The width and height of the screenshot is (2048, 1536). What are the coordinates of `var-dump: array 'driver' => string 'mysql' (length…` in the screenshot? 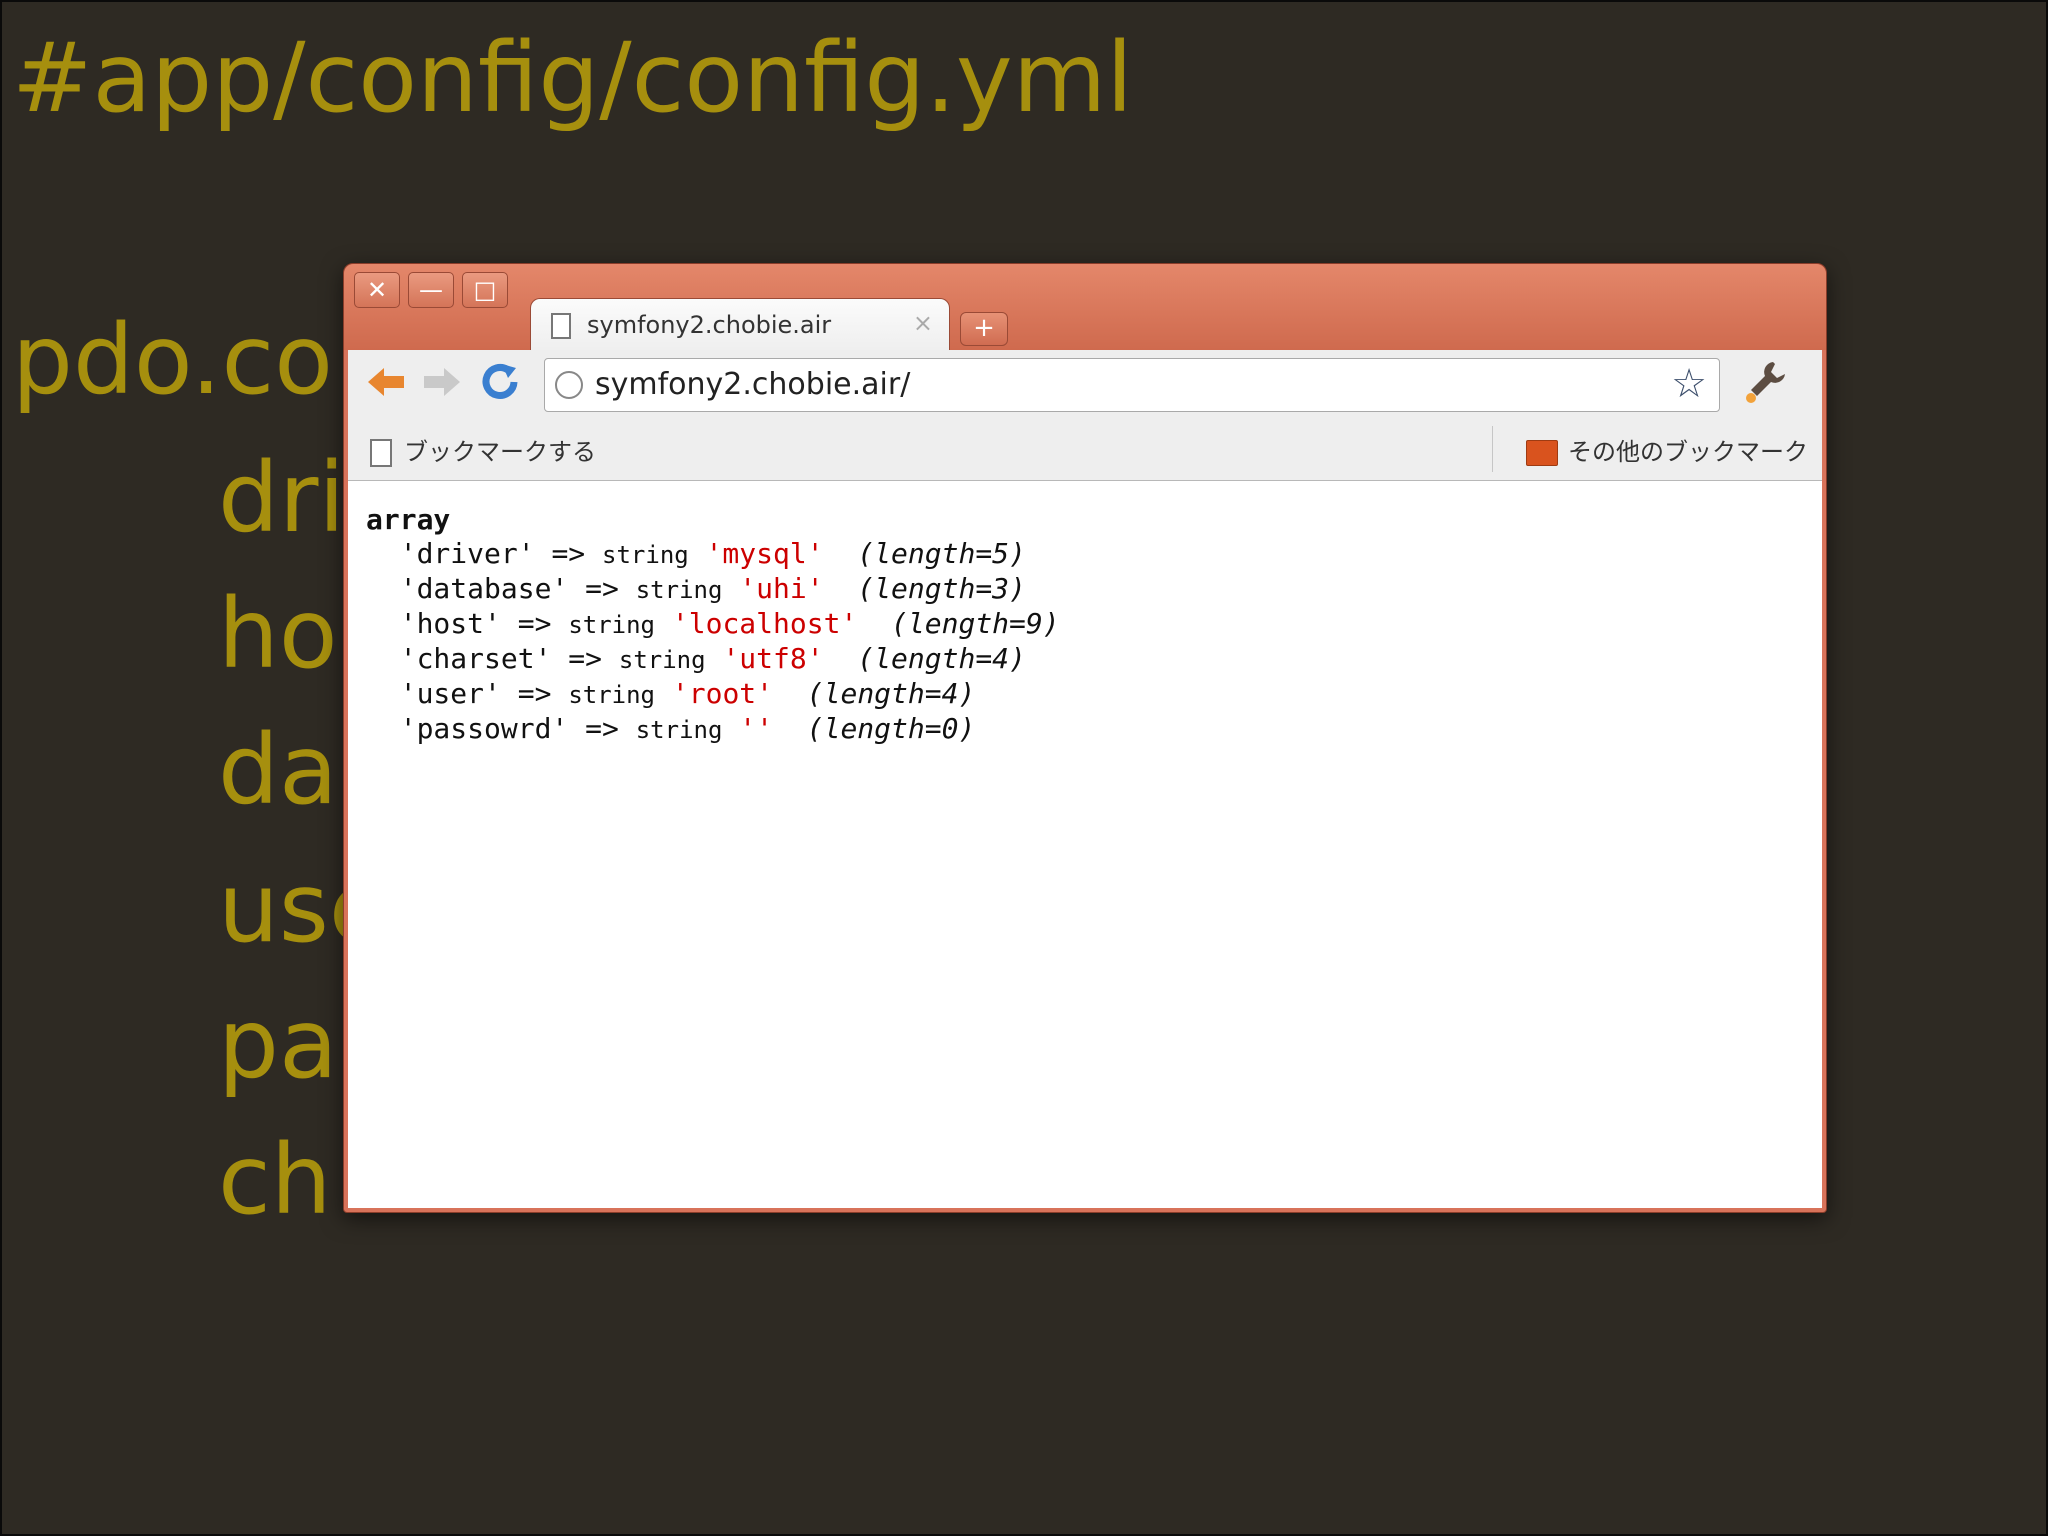 It's located at (713, 625).